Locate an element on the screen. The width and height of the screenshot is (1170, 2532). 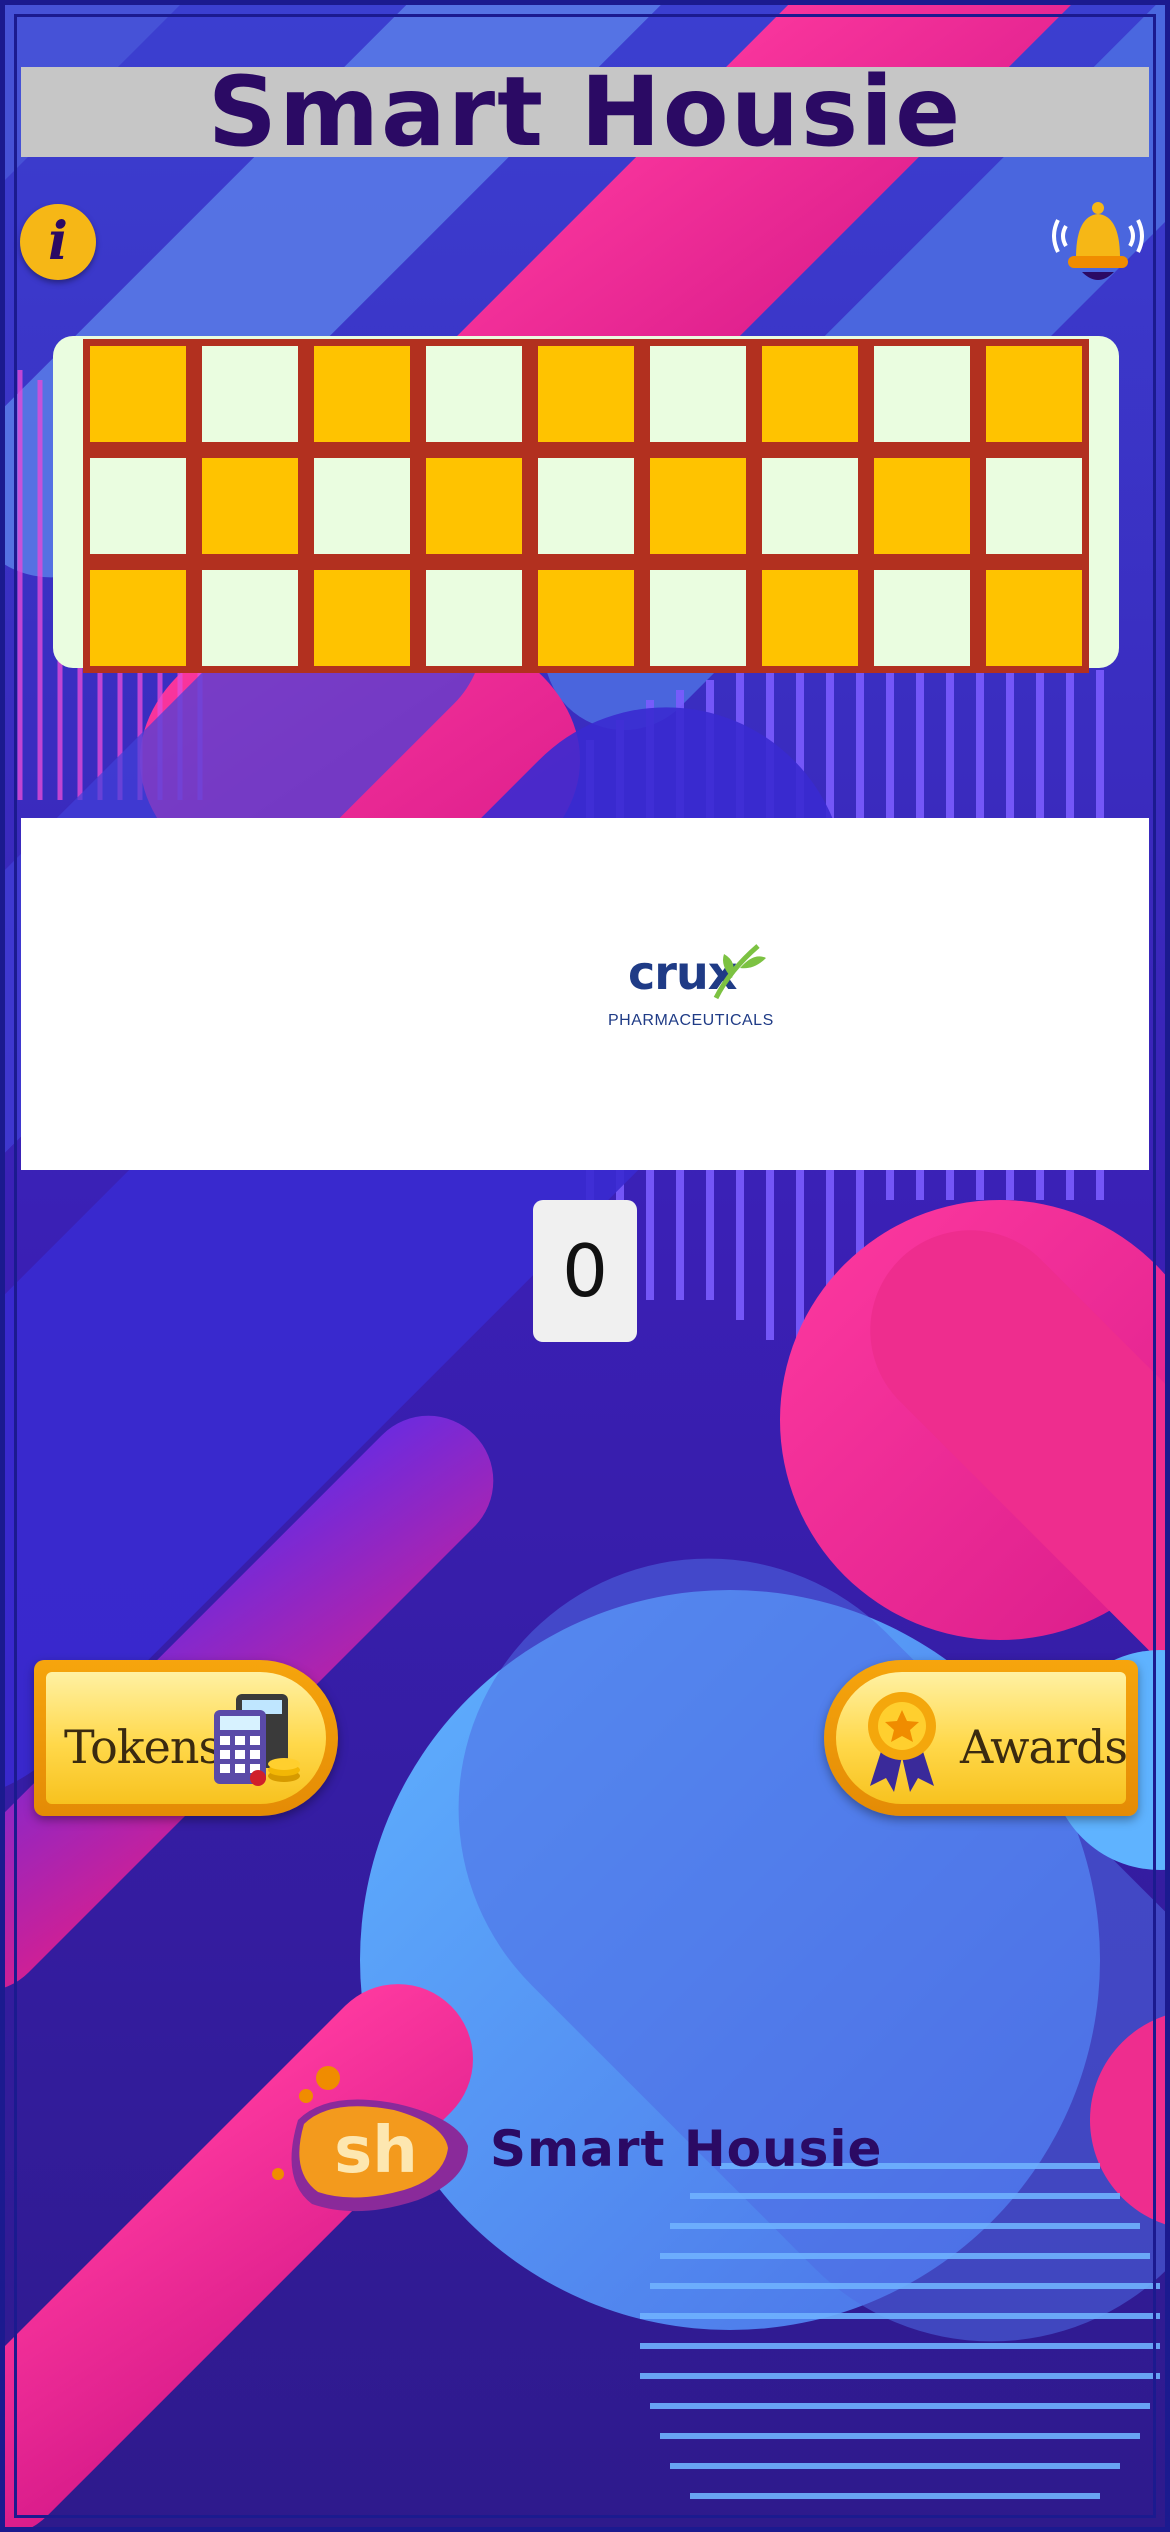
awards-button: Awards is located at coordinates (981, 1738).